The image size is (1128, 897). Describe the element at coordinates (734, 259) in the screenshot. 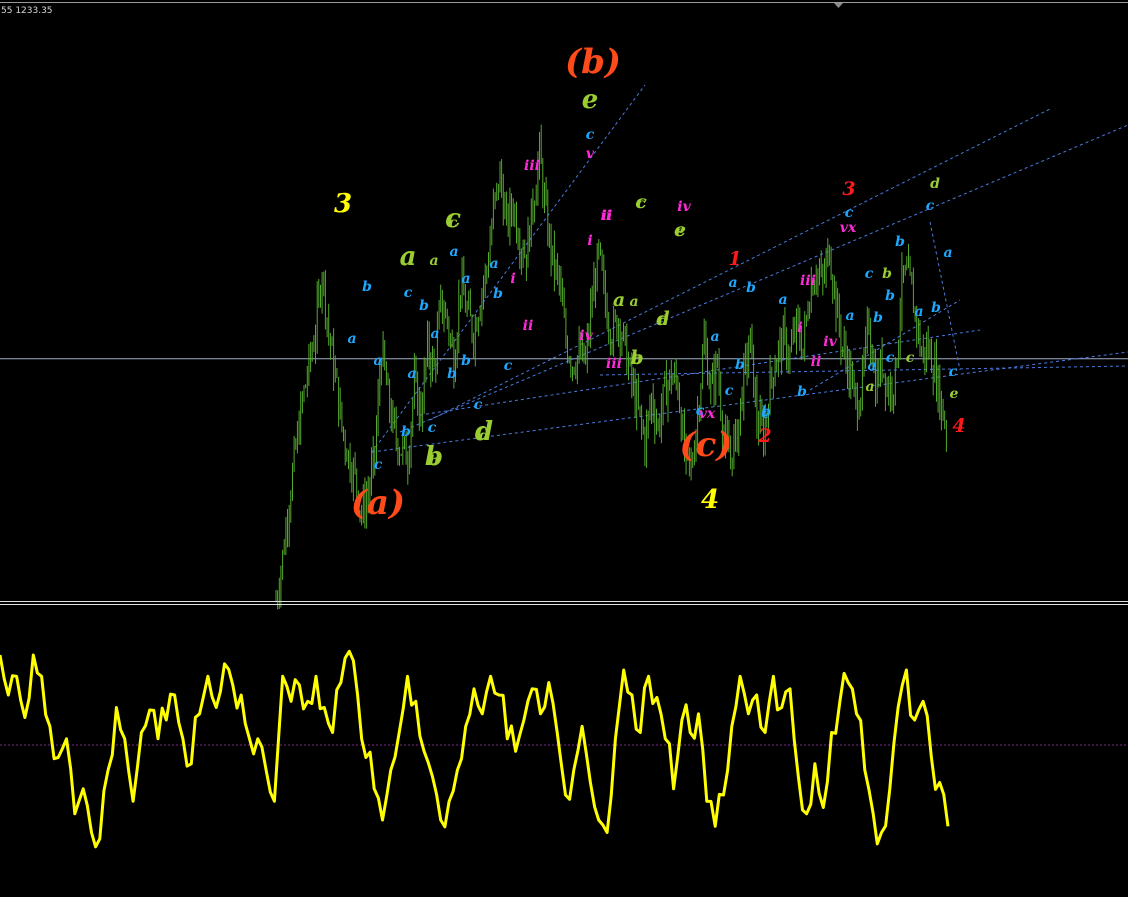

I see `wave-label: 1` at that location.